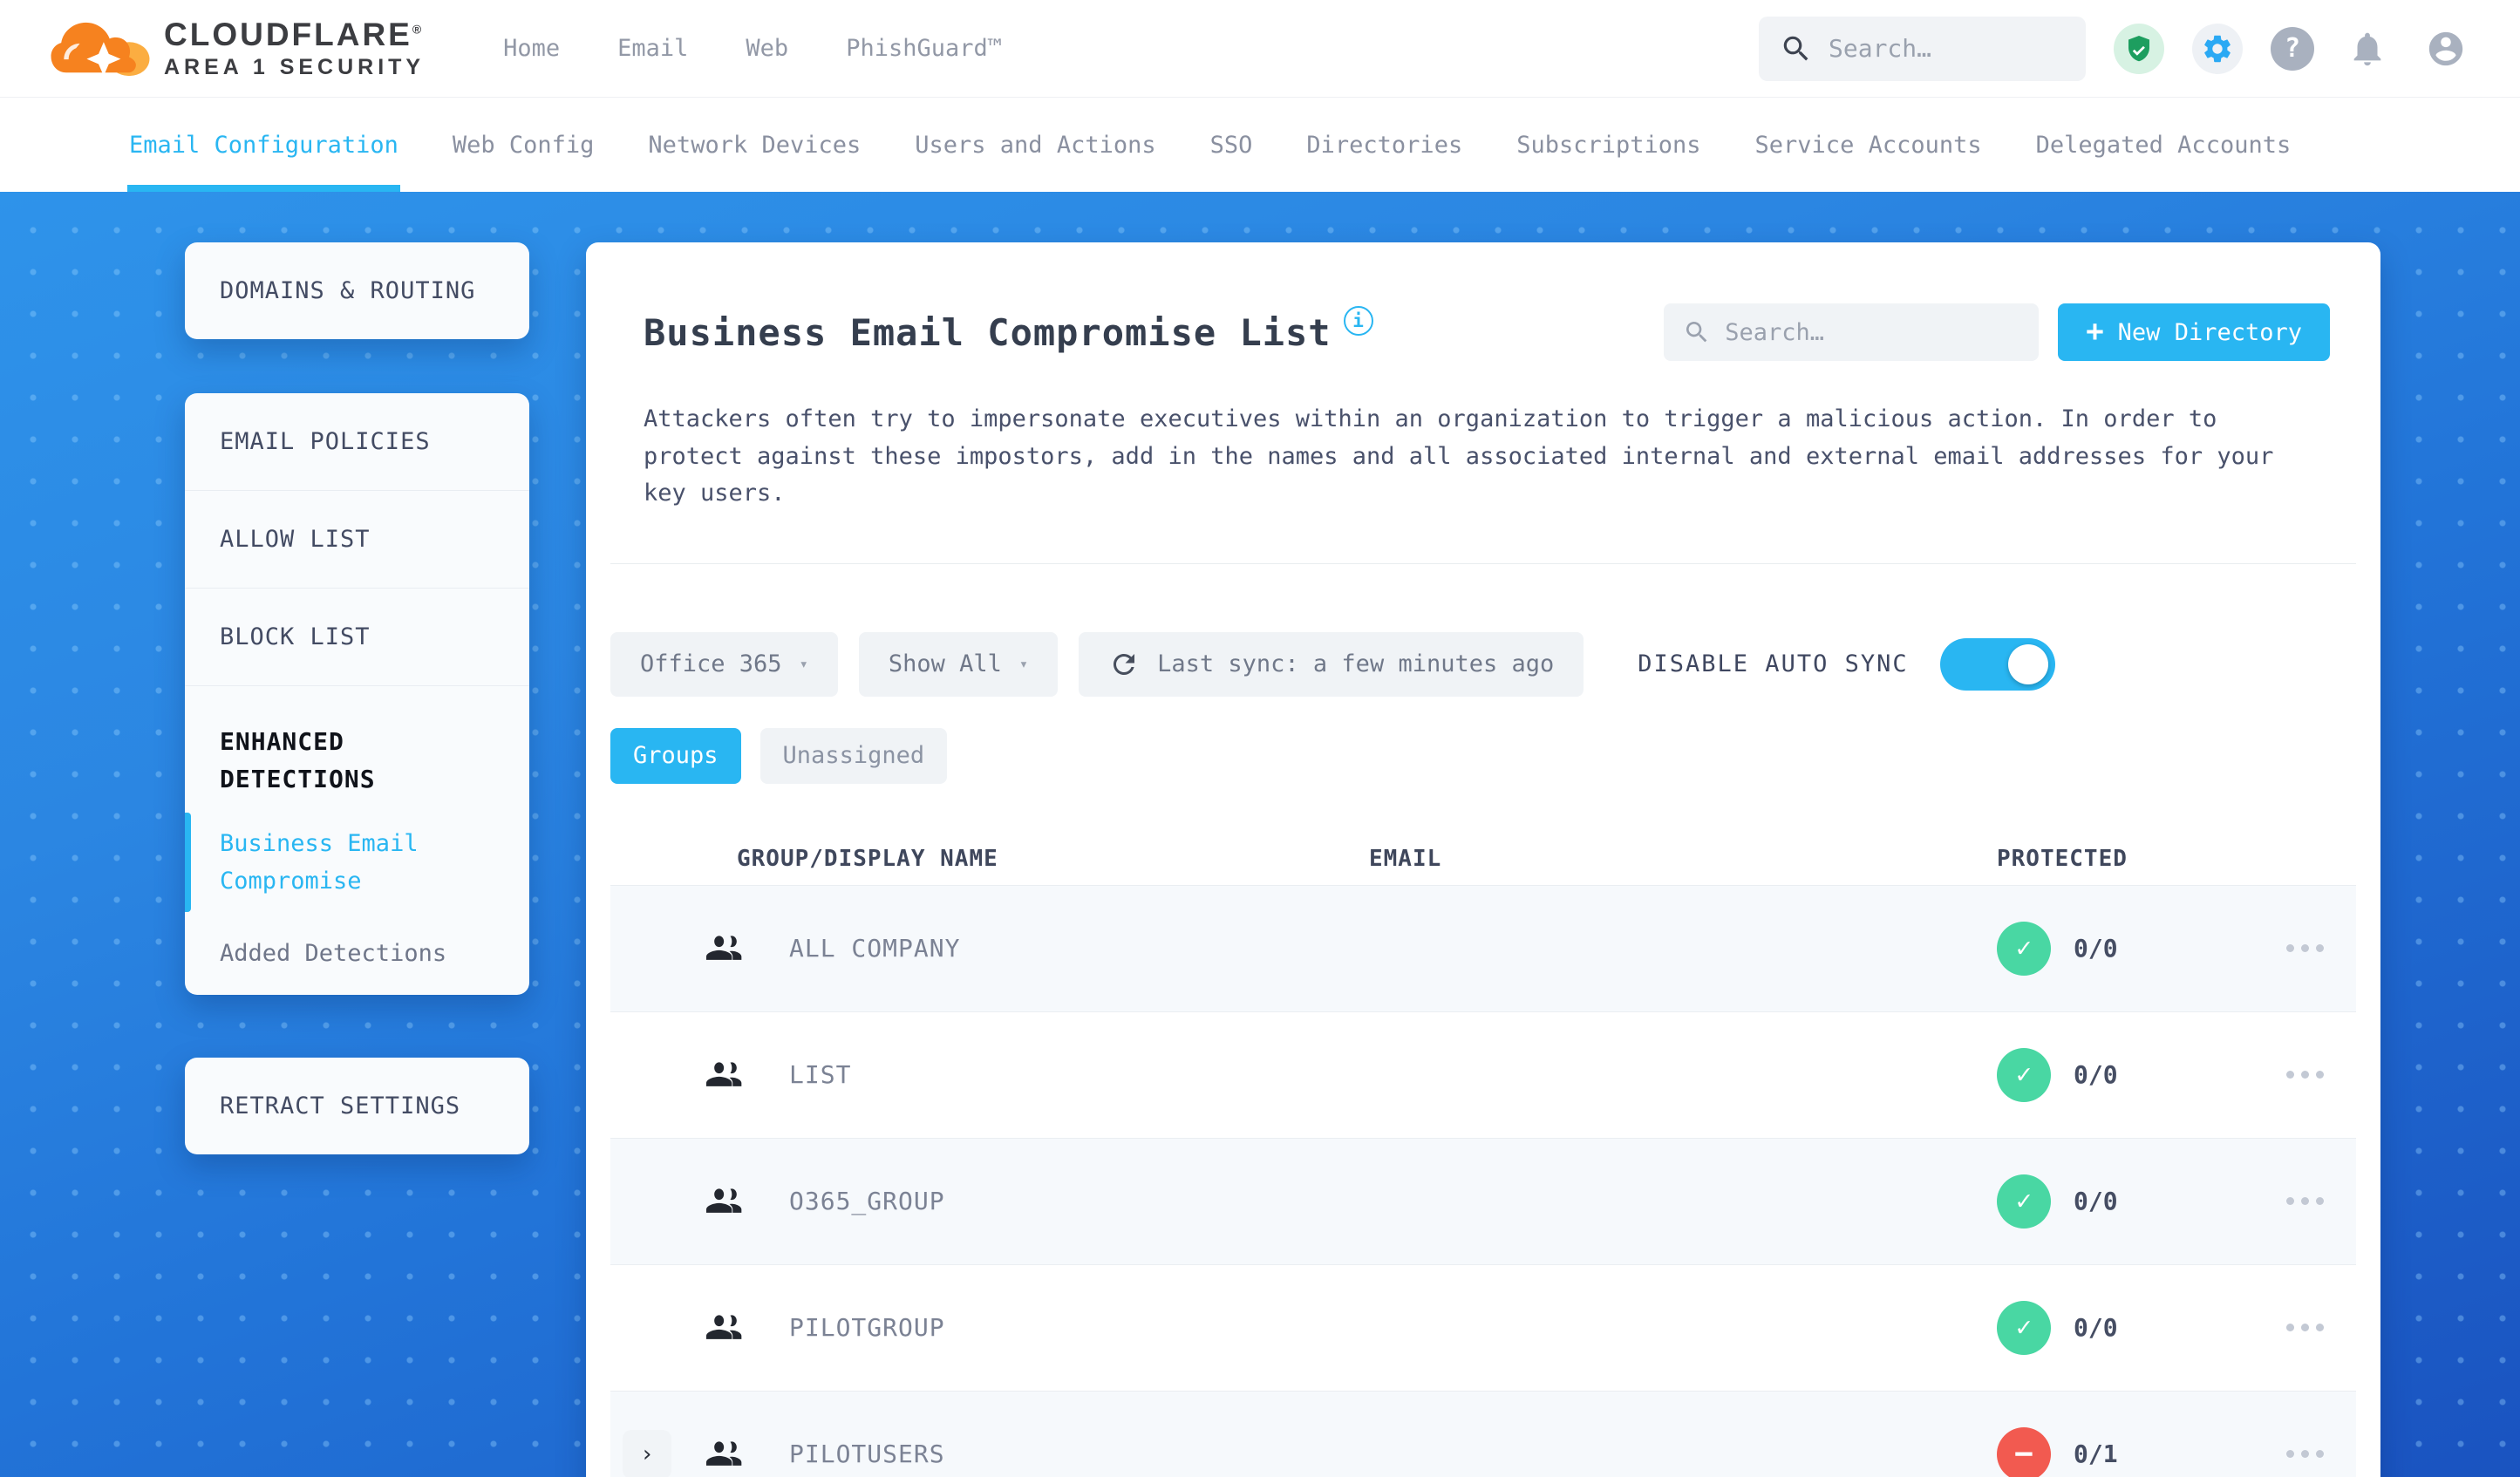  I want to click on col-email: EMAIL, so click(1405, 858).